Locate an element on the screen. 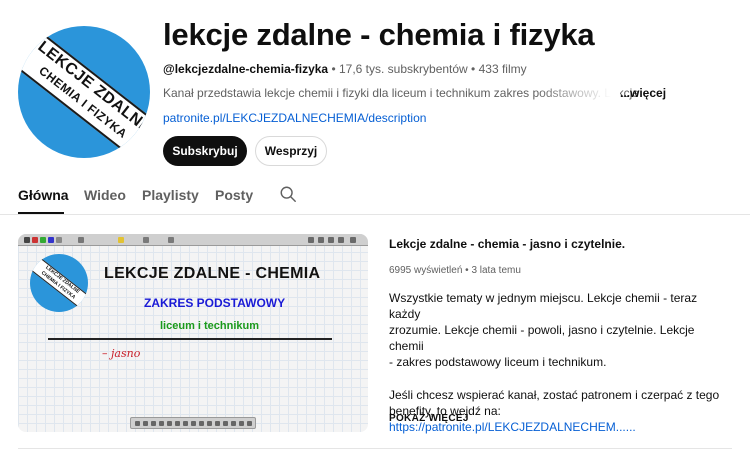 This screenshot has height=456, width=750. description-more-link: ...więcej is located at coordinates (643, 93).